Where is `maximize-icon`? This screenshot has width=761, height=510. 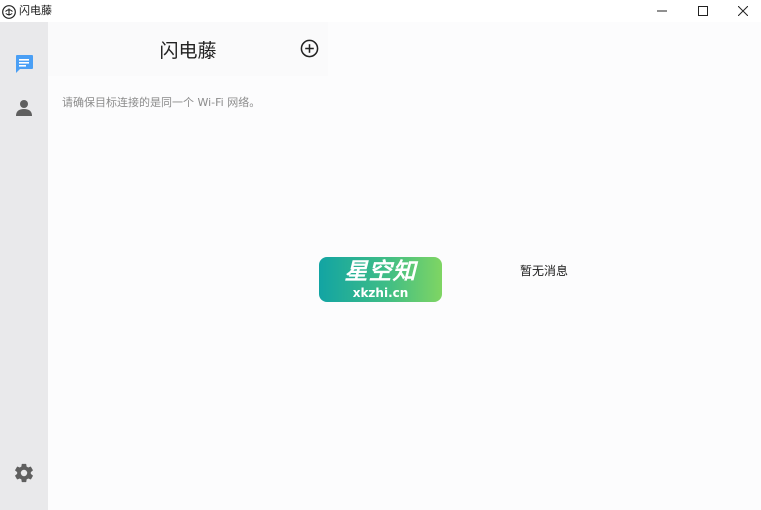
maximize-icon is located at coordinates (703, 11).